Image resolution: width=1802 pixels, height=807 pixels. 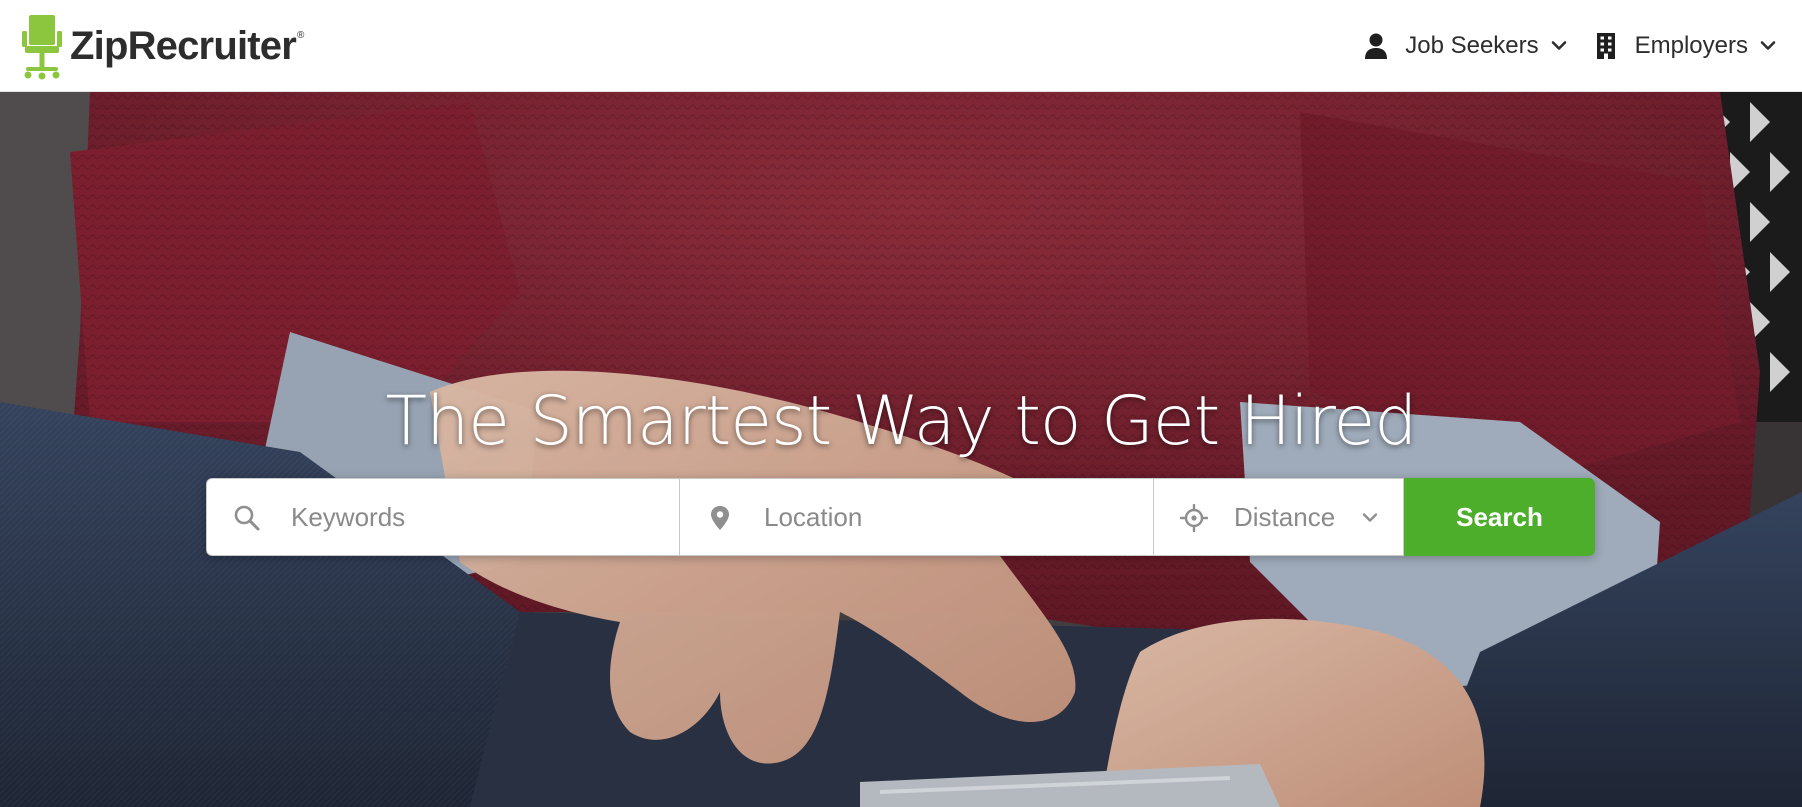 What do you see at coordinates (901, 46) in the screenshot?
I see `site-header: ZipRecruiter® Job Seekers Employers` at bounding box center [901, 46].